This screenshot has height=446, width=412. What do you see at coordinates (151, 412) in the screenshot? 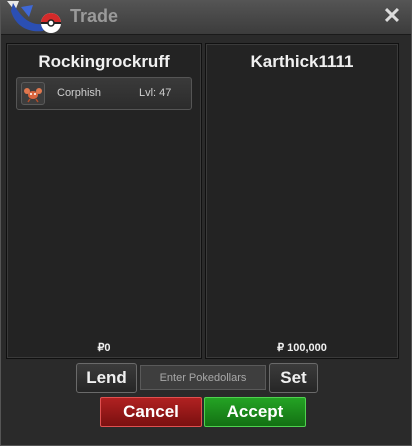
I see `cancel-button: Cancel` at bounding box center [151, 412].